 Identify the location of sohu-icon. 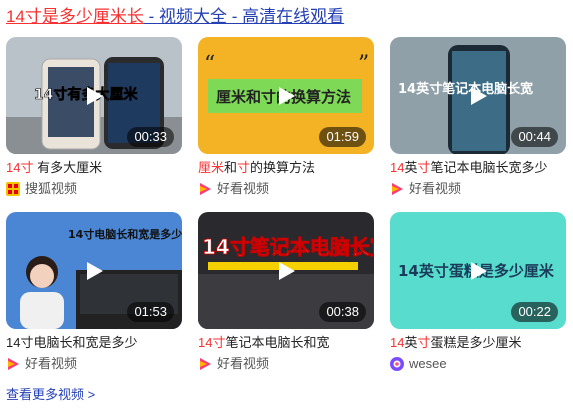
(13, 189).